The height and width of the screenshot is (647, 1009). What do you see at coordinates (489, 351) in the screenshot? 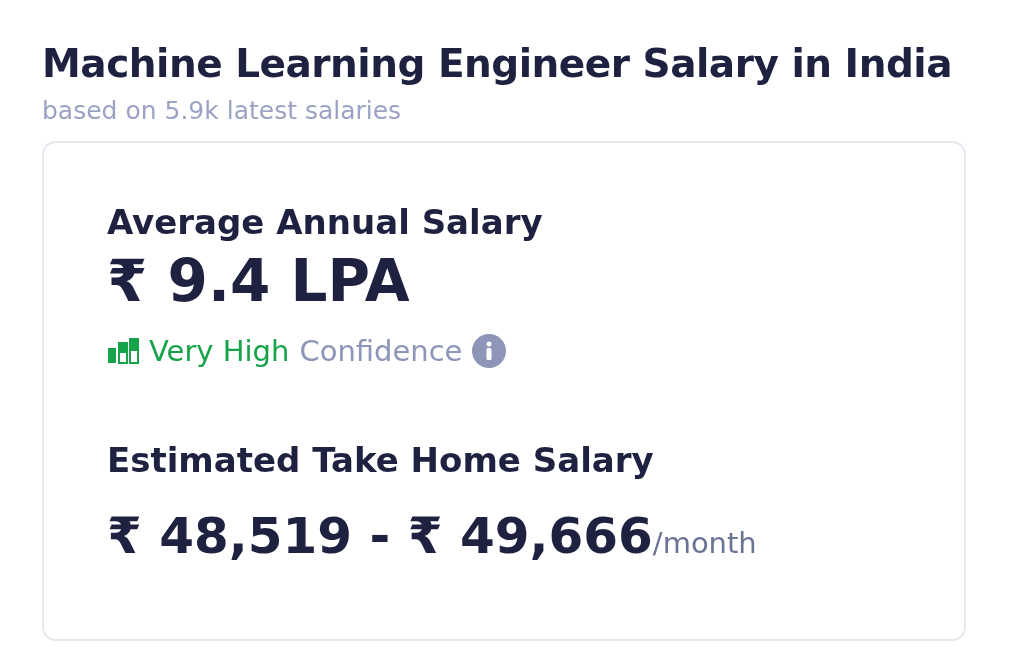
I see `info-icon` at bounding box center [489, 351].